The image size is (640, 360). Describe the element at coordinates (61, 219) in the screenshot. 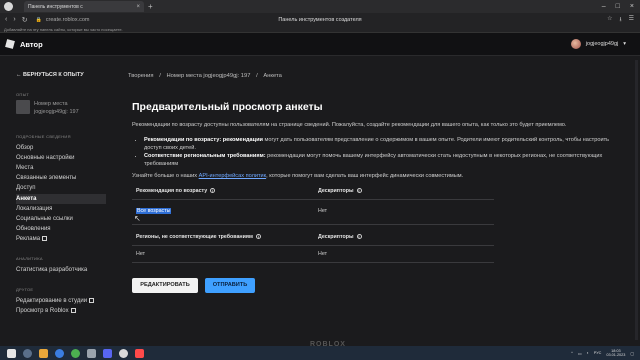

I see `sidebar-item-social-links: Социальные ссылки` at that location.